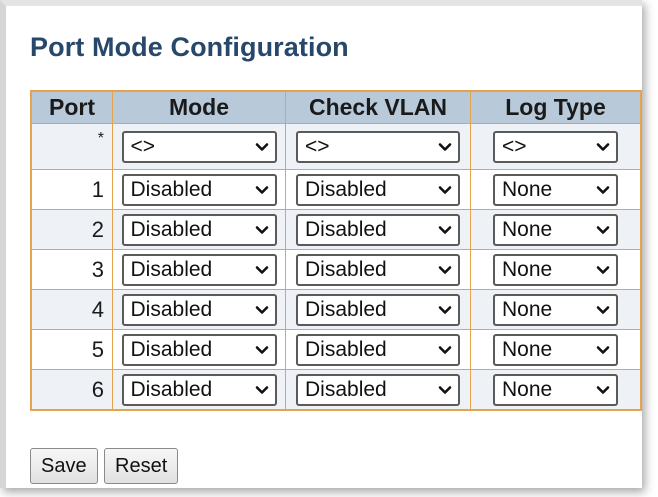  What do you see at coordinates (71, 269) in the screenshot?
I see `port-cell: 3` at bounding box center [71, 269].